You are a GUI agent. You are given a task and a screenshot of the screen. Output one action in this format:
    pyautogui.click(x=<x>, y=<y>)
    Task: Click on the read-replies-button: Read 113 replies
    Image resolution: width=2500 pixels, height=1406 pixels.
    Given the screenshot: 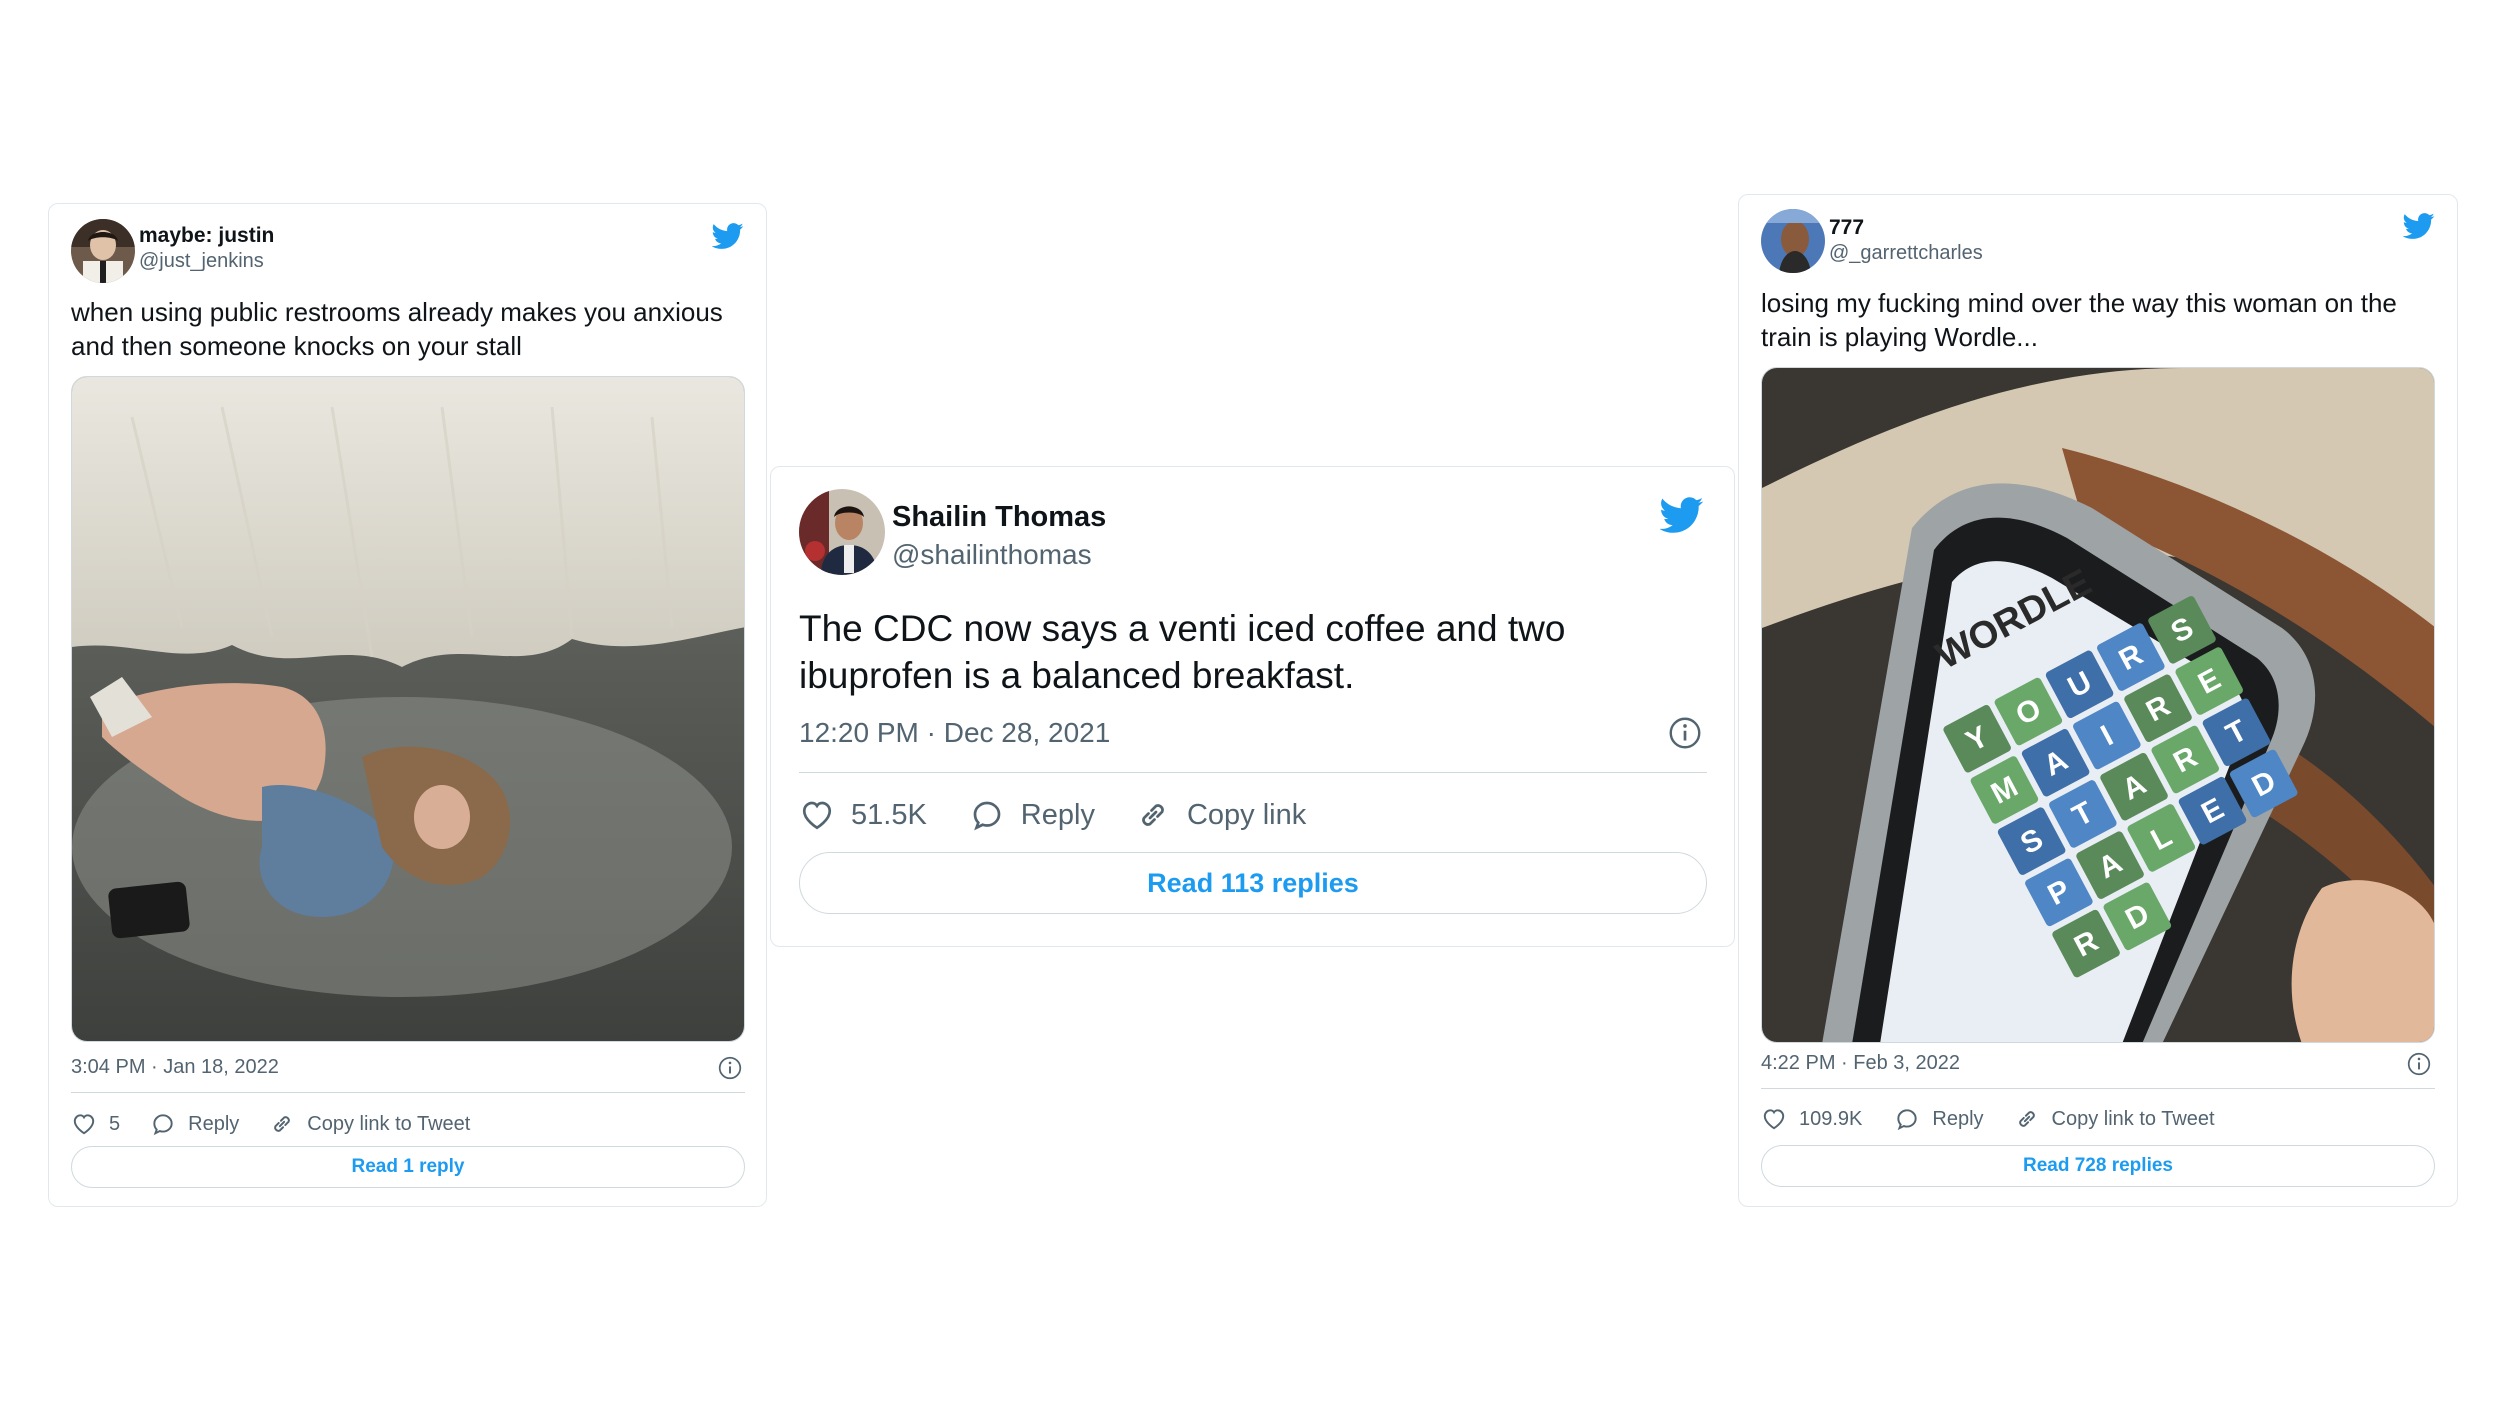 What is the action you would take?
    pyautogui.click(x=1253, y=883)
    